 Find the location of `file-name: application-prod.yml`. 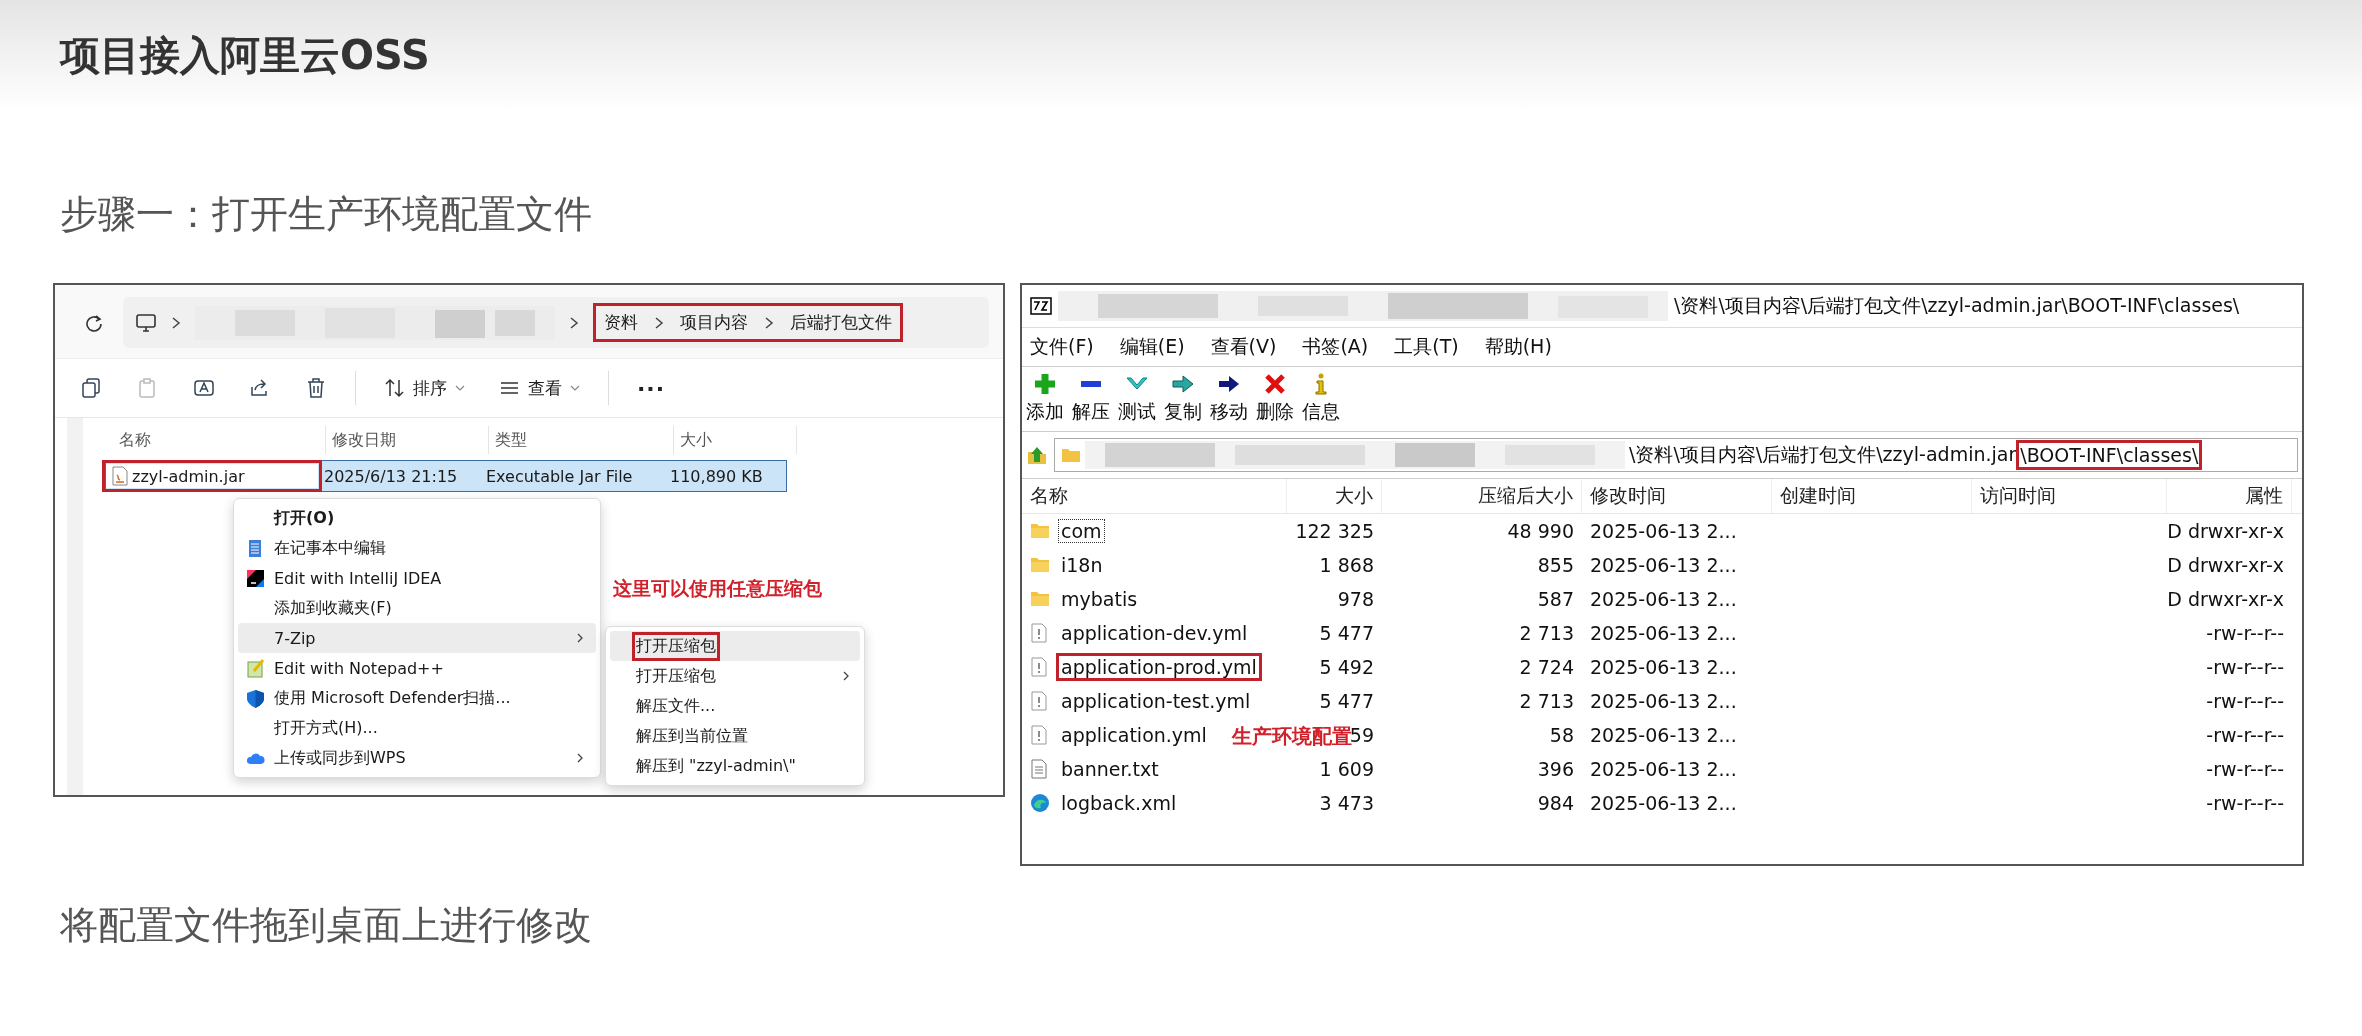

file-name: application-prod.yml is located at coordinates (1159, 667).